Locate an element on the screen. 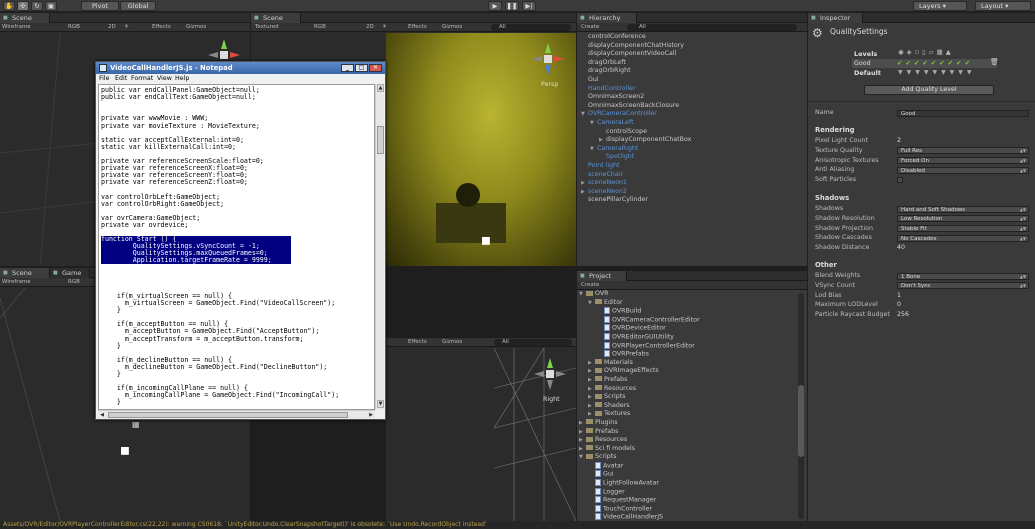  hierarchy-item: displayComponentChatHistory is located at coordinates (692, 46).